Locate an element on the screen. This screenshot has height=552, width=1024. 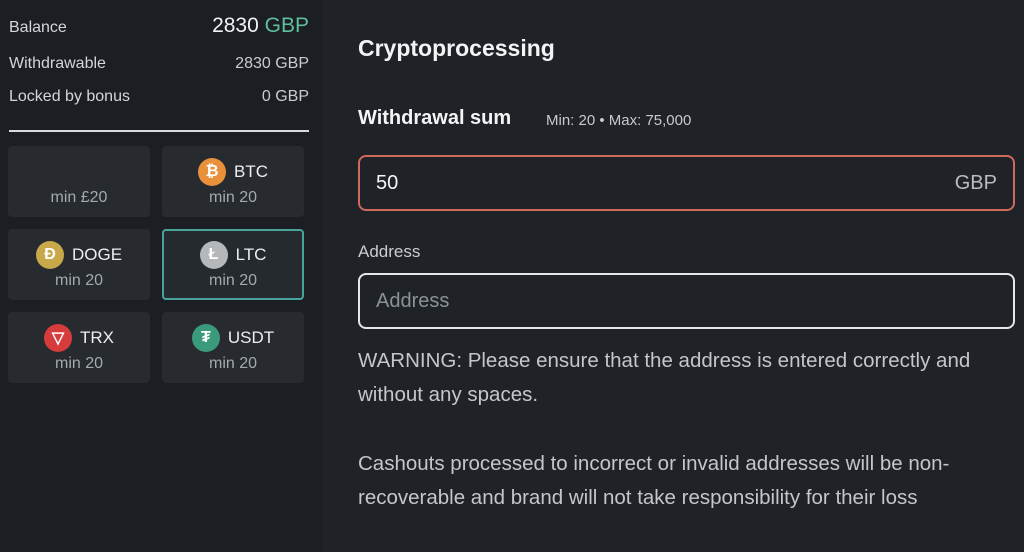
amount-value: 50 is located at coordinates (387, 183).